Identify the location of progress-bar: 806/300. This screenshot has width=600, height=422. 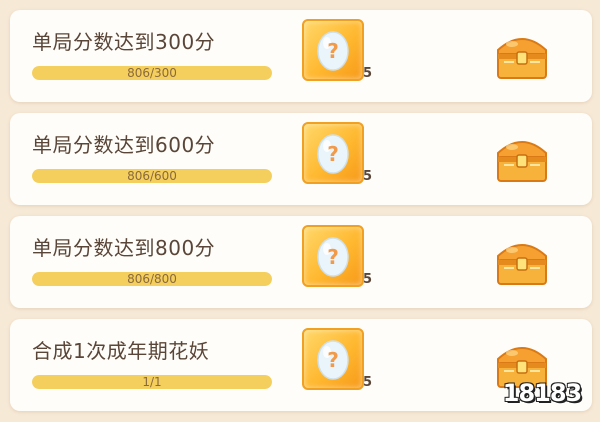
(152, 73).